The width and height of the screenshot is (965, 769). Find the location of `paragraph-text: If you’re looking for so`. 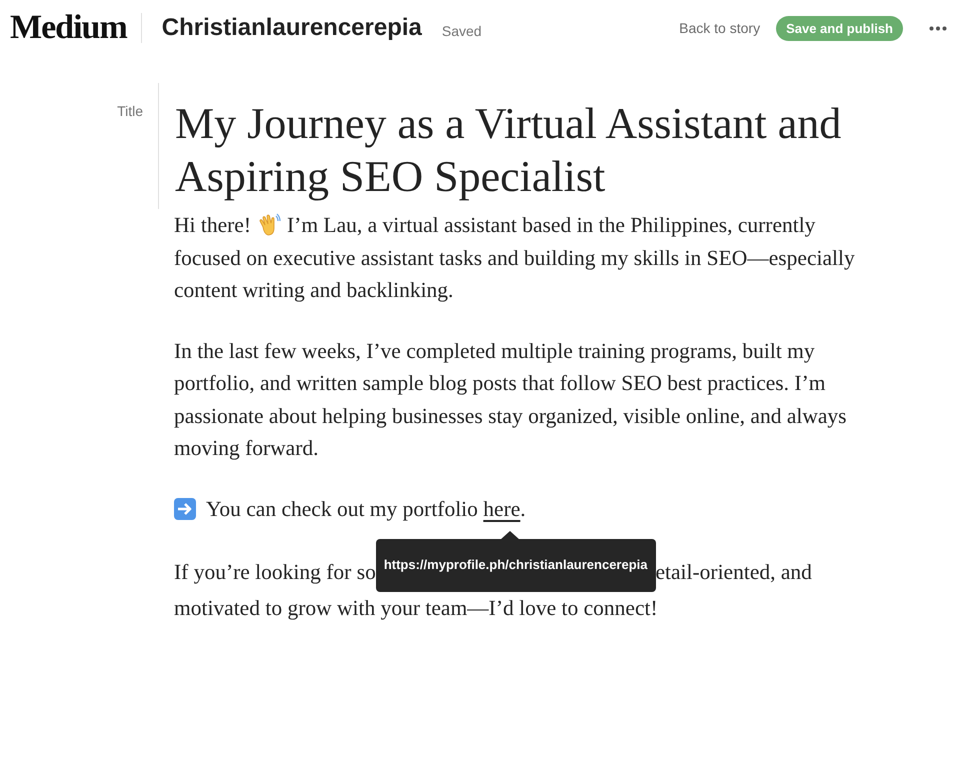

paragraph-text: If you’re looking for so is located at coordinates (275, 572).